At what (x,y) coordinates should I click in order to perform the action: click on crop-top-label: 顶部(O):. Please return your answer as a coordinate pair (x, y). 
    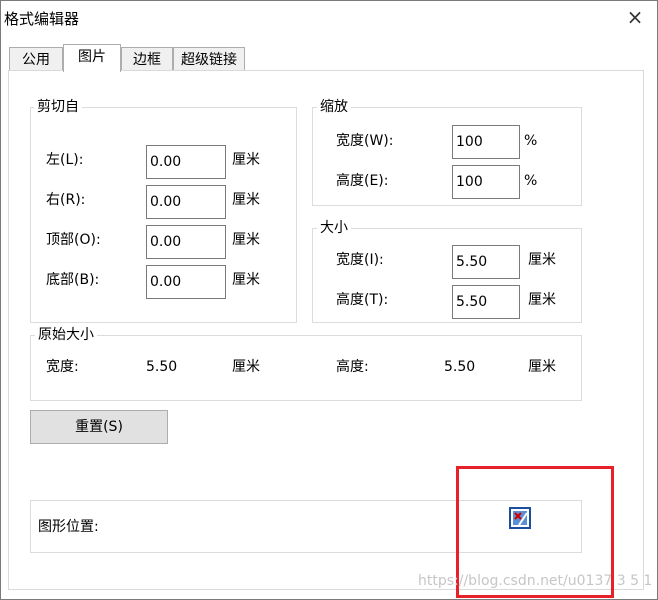
    Looking at the image, I should click on (73, 240).